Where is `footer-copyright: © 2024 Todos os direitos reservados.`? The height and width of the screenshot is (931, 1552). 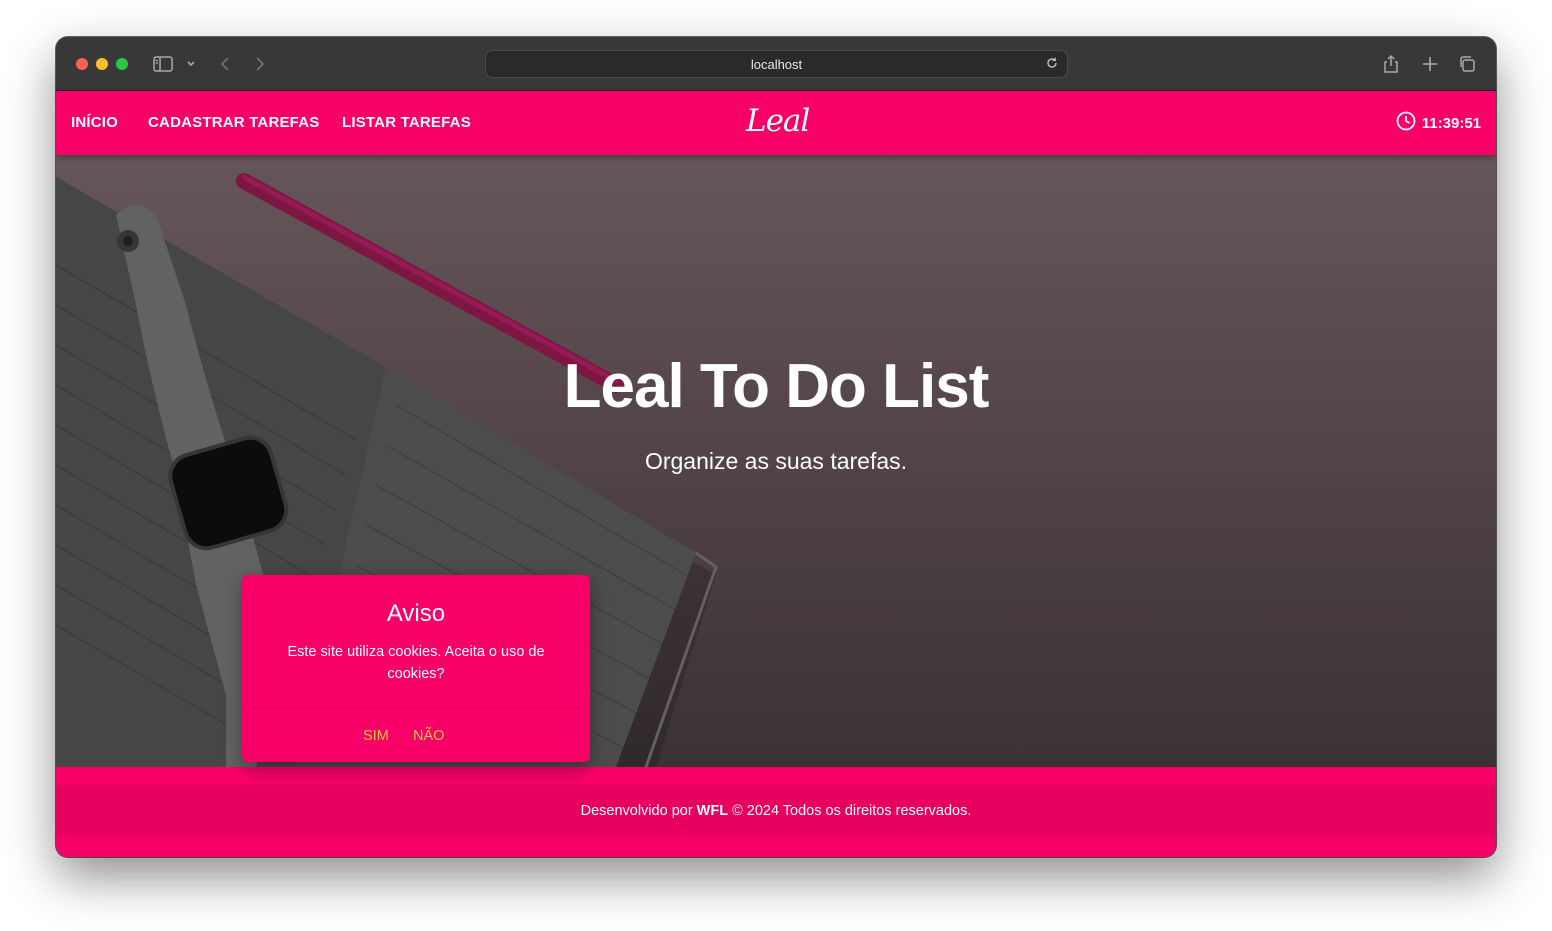
footer-copyright: © 2024 Todos os direitos reservados. is located at coordinates (852, 811).